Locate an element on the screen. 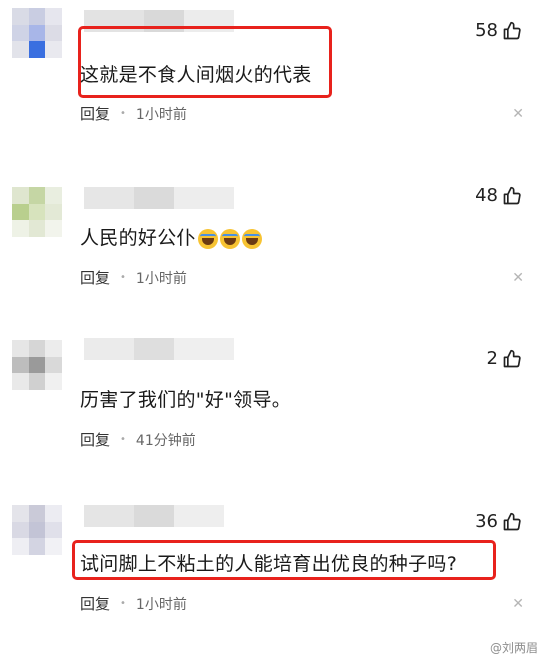 This screenshot has height=666, width=550. comment-text: 历害了我们的"好"领导。 is located at coordinates (186, 400).